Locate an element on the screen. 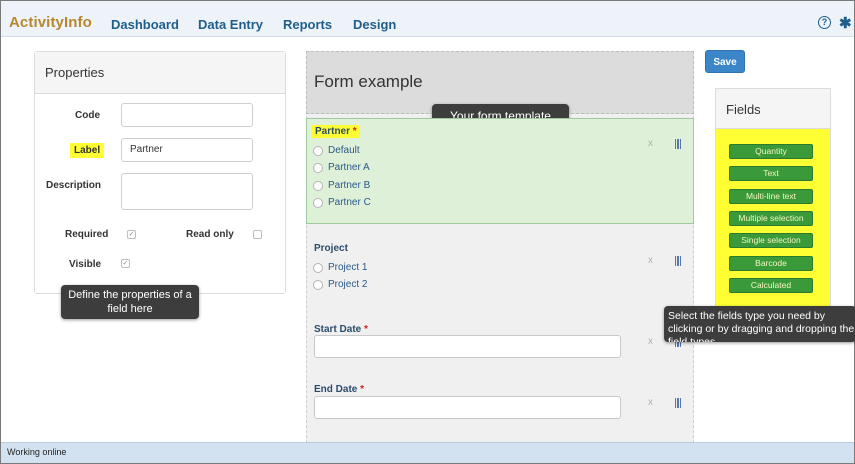 The width and height of the screenshot is (855, 464). code-input is located at coordinates (187, 115).